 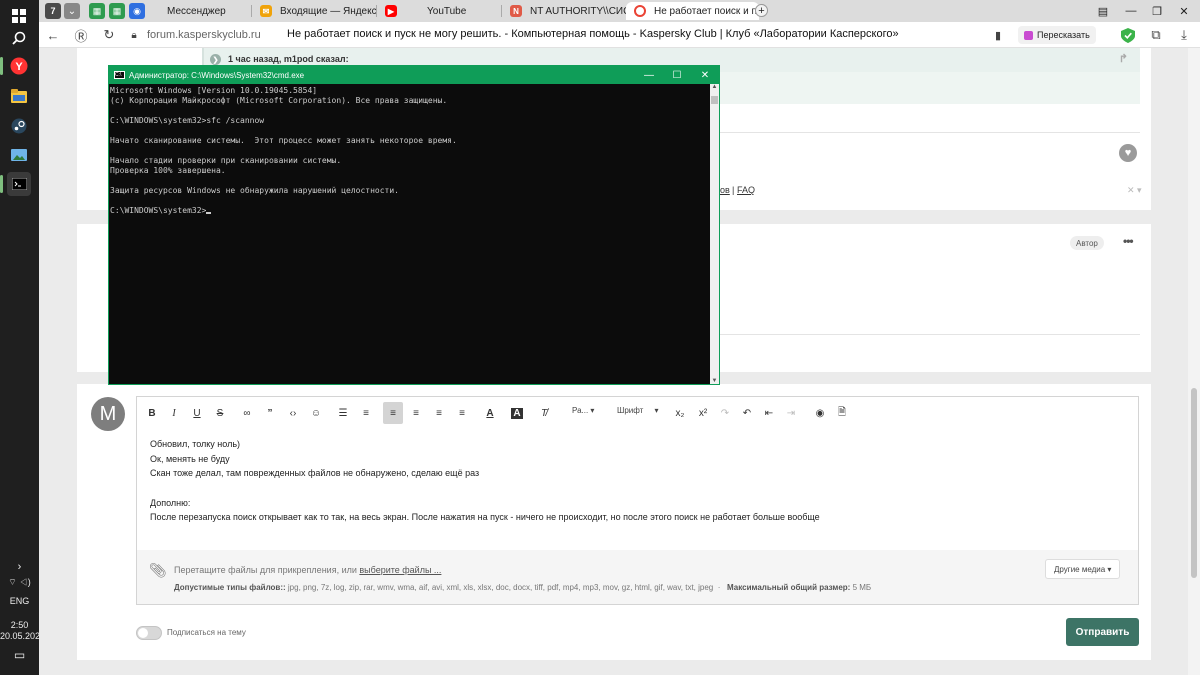 I want to click on strikethrough-button: S, so click(x=220, y=413).